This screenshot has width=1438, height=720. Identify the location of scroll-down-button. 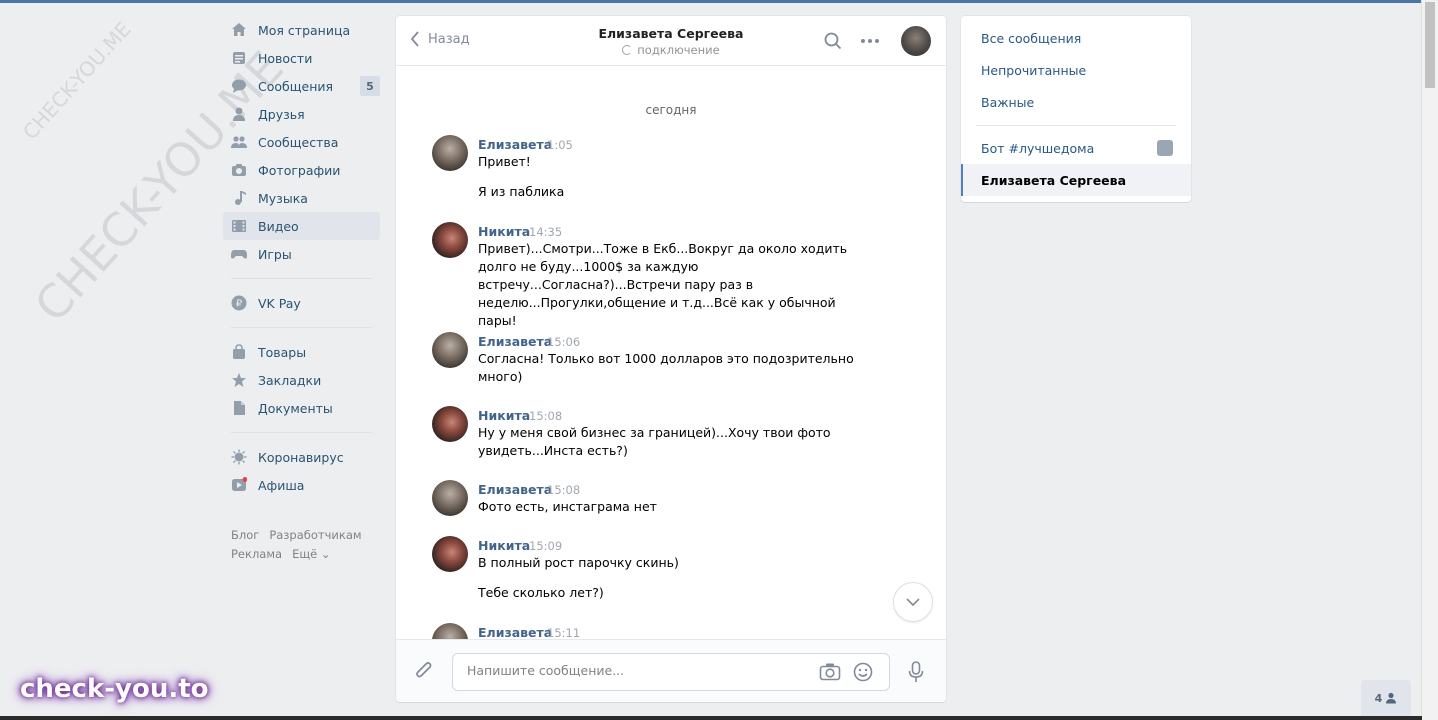
(913, 602).